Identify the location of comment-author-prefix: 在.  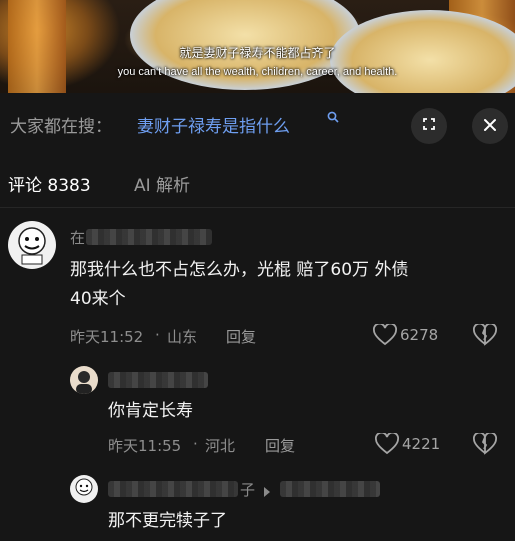
(78, 238).